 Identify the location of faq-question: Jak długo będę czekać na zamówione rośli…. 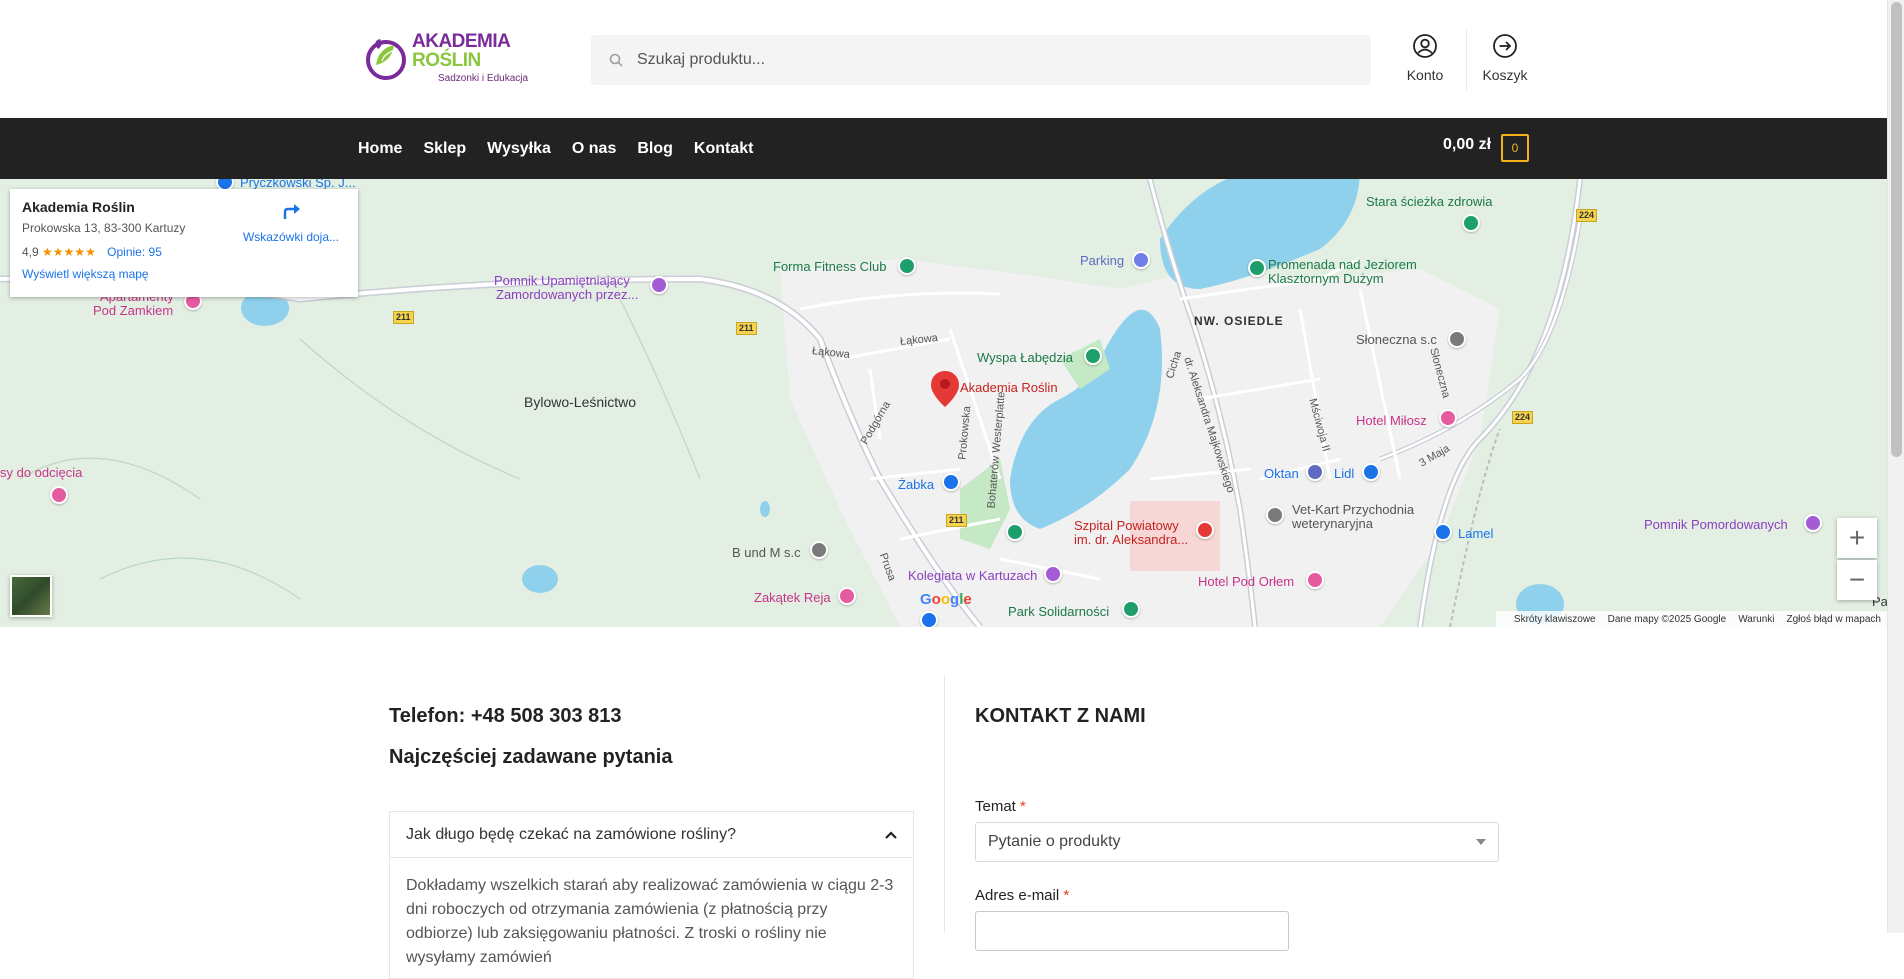
(651, 835).